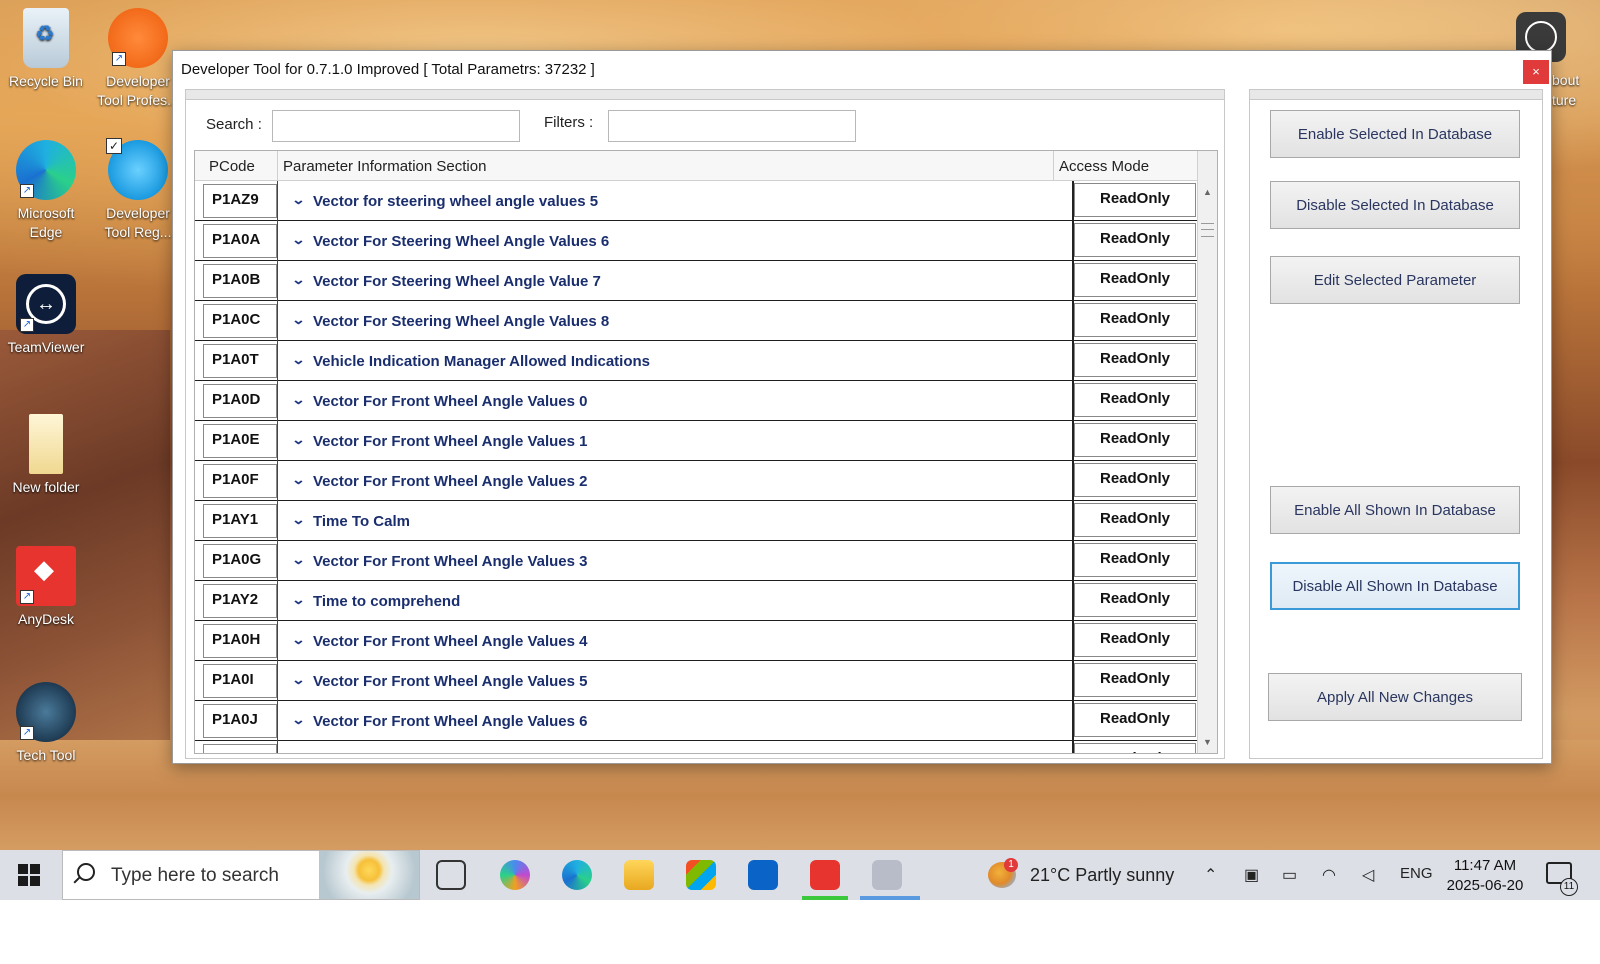 This screenshot has height=964, width=1600. What do you see at coordinates (450, 681) in the screenshot?
I see `parameter-info-cell: Vector For Front Wheel Angle Values 5` at bounding box center [450, 681].